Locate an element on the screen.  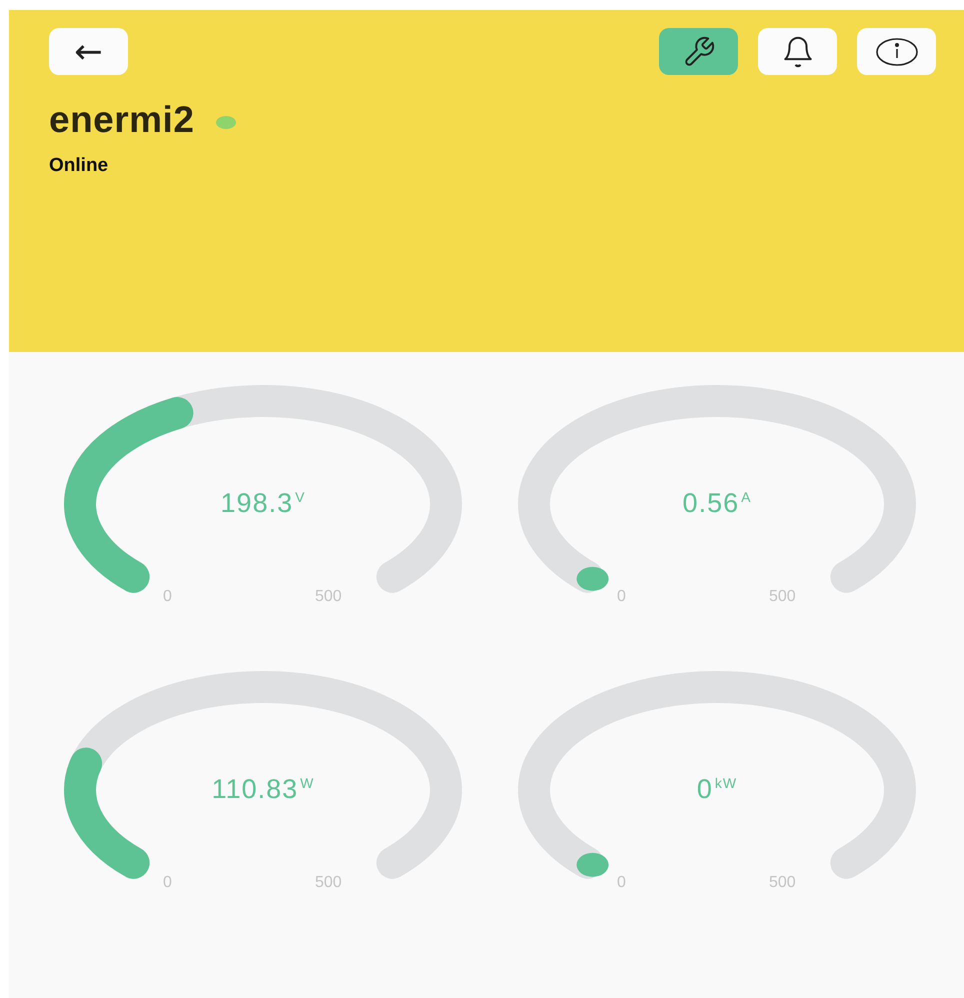
info-icon is located at coordinates (897, 51).